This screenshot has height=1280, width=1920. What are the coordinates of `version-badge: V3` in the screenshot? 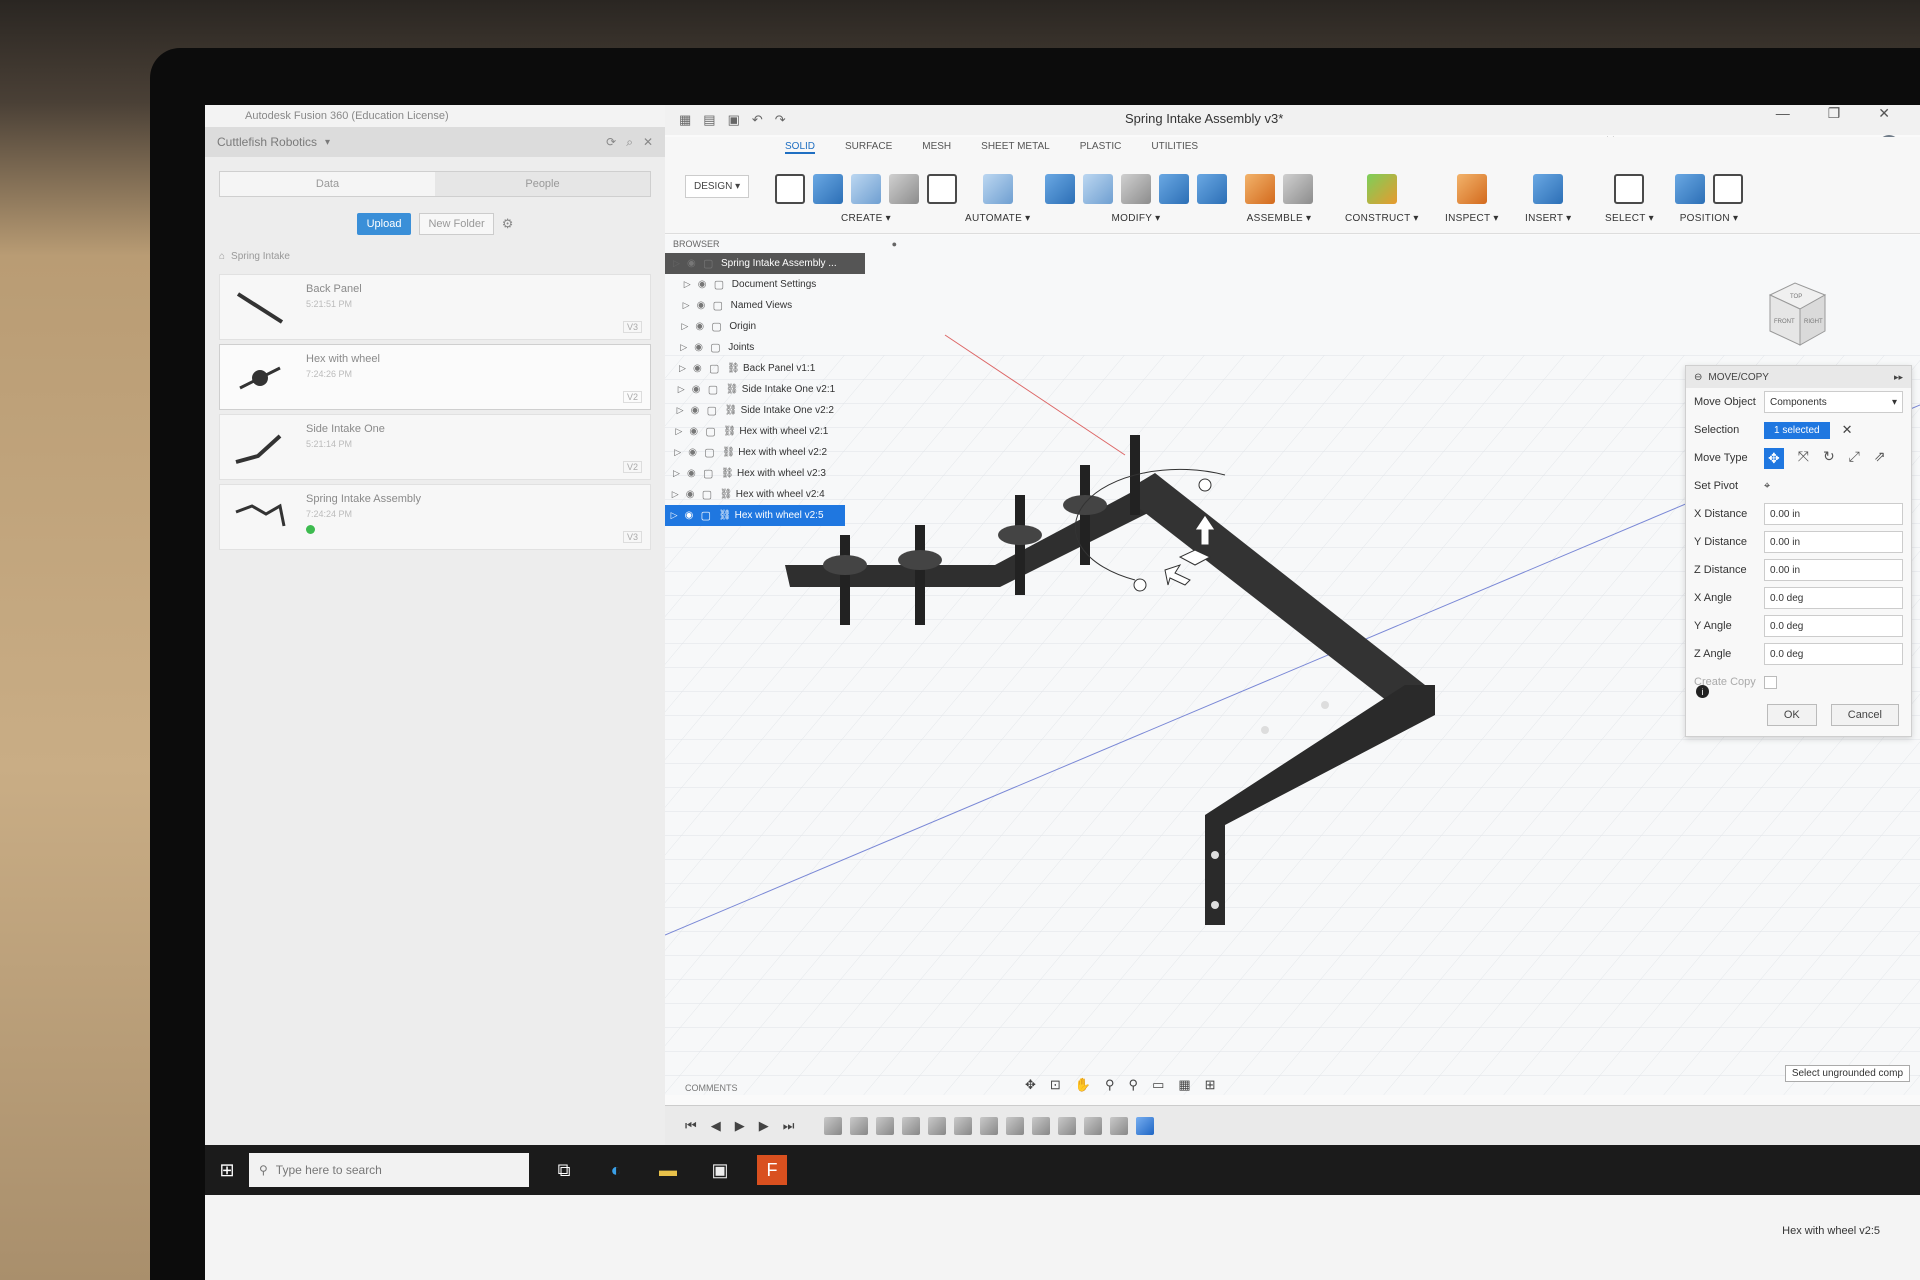 It's located at (632, 327).